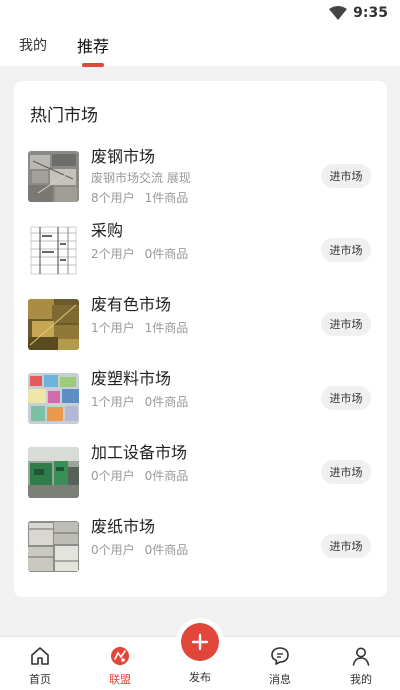 The image size is (400, 690). I want to click on nav-alliance-label: 联盟, so click(120, 679).